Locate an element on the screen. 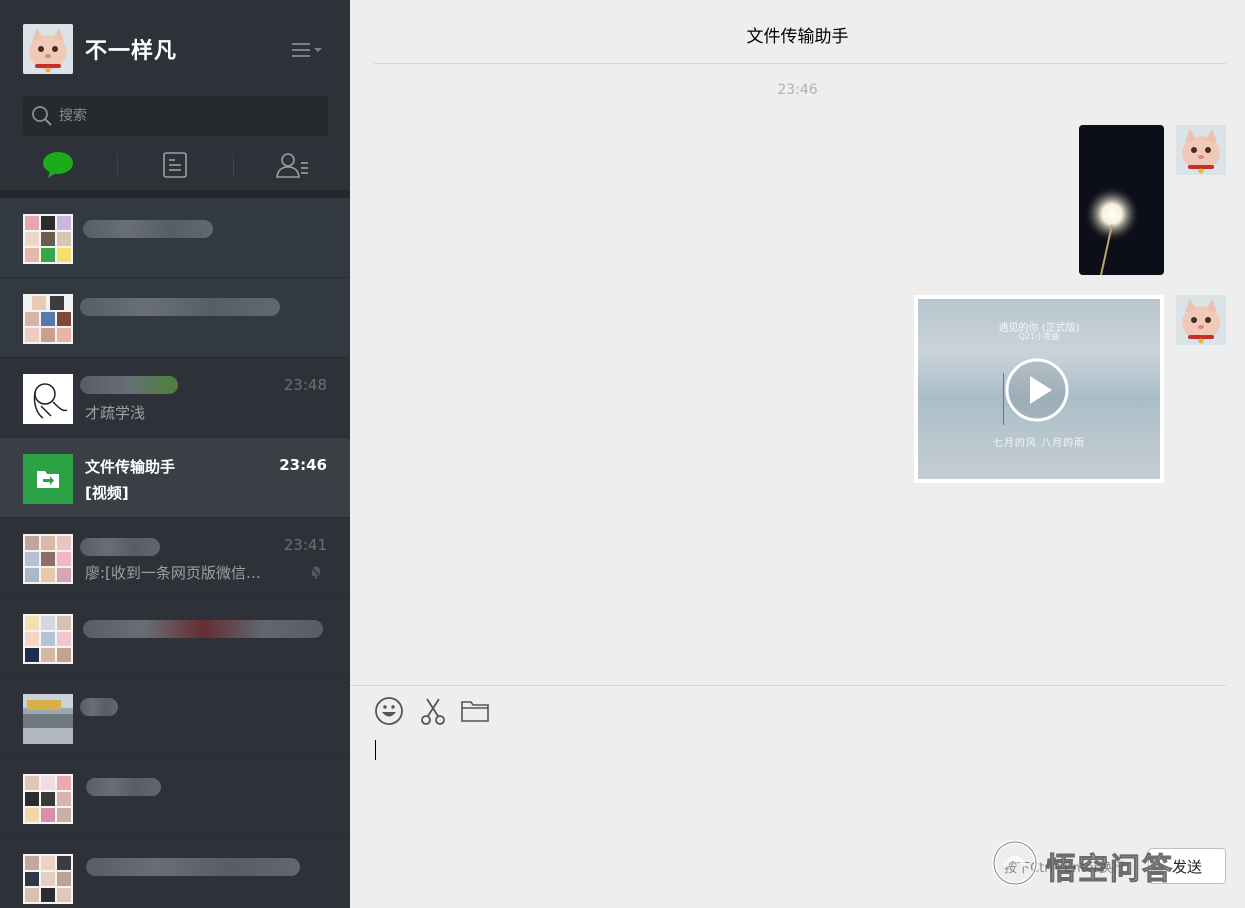 Image resolution: width=1245 pixels, height=908 pixels. scissors-icon is located at coordinates (433, 711).